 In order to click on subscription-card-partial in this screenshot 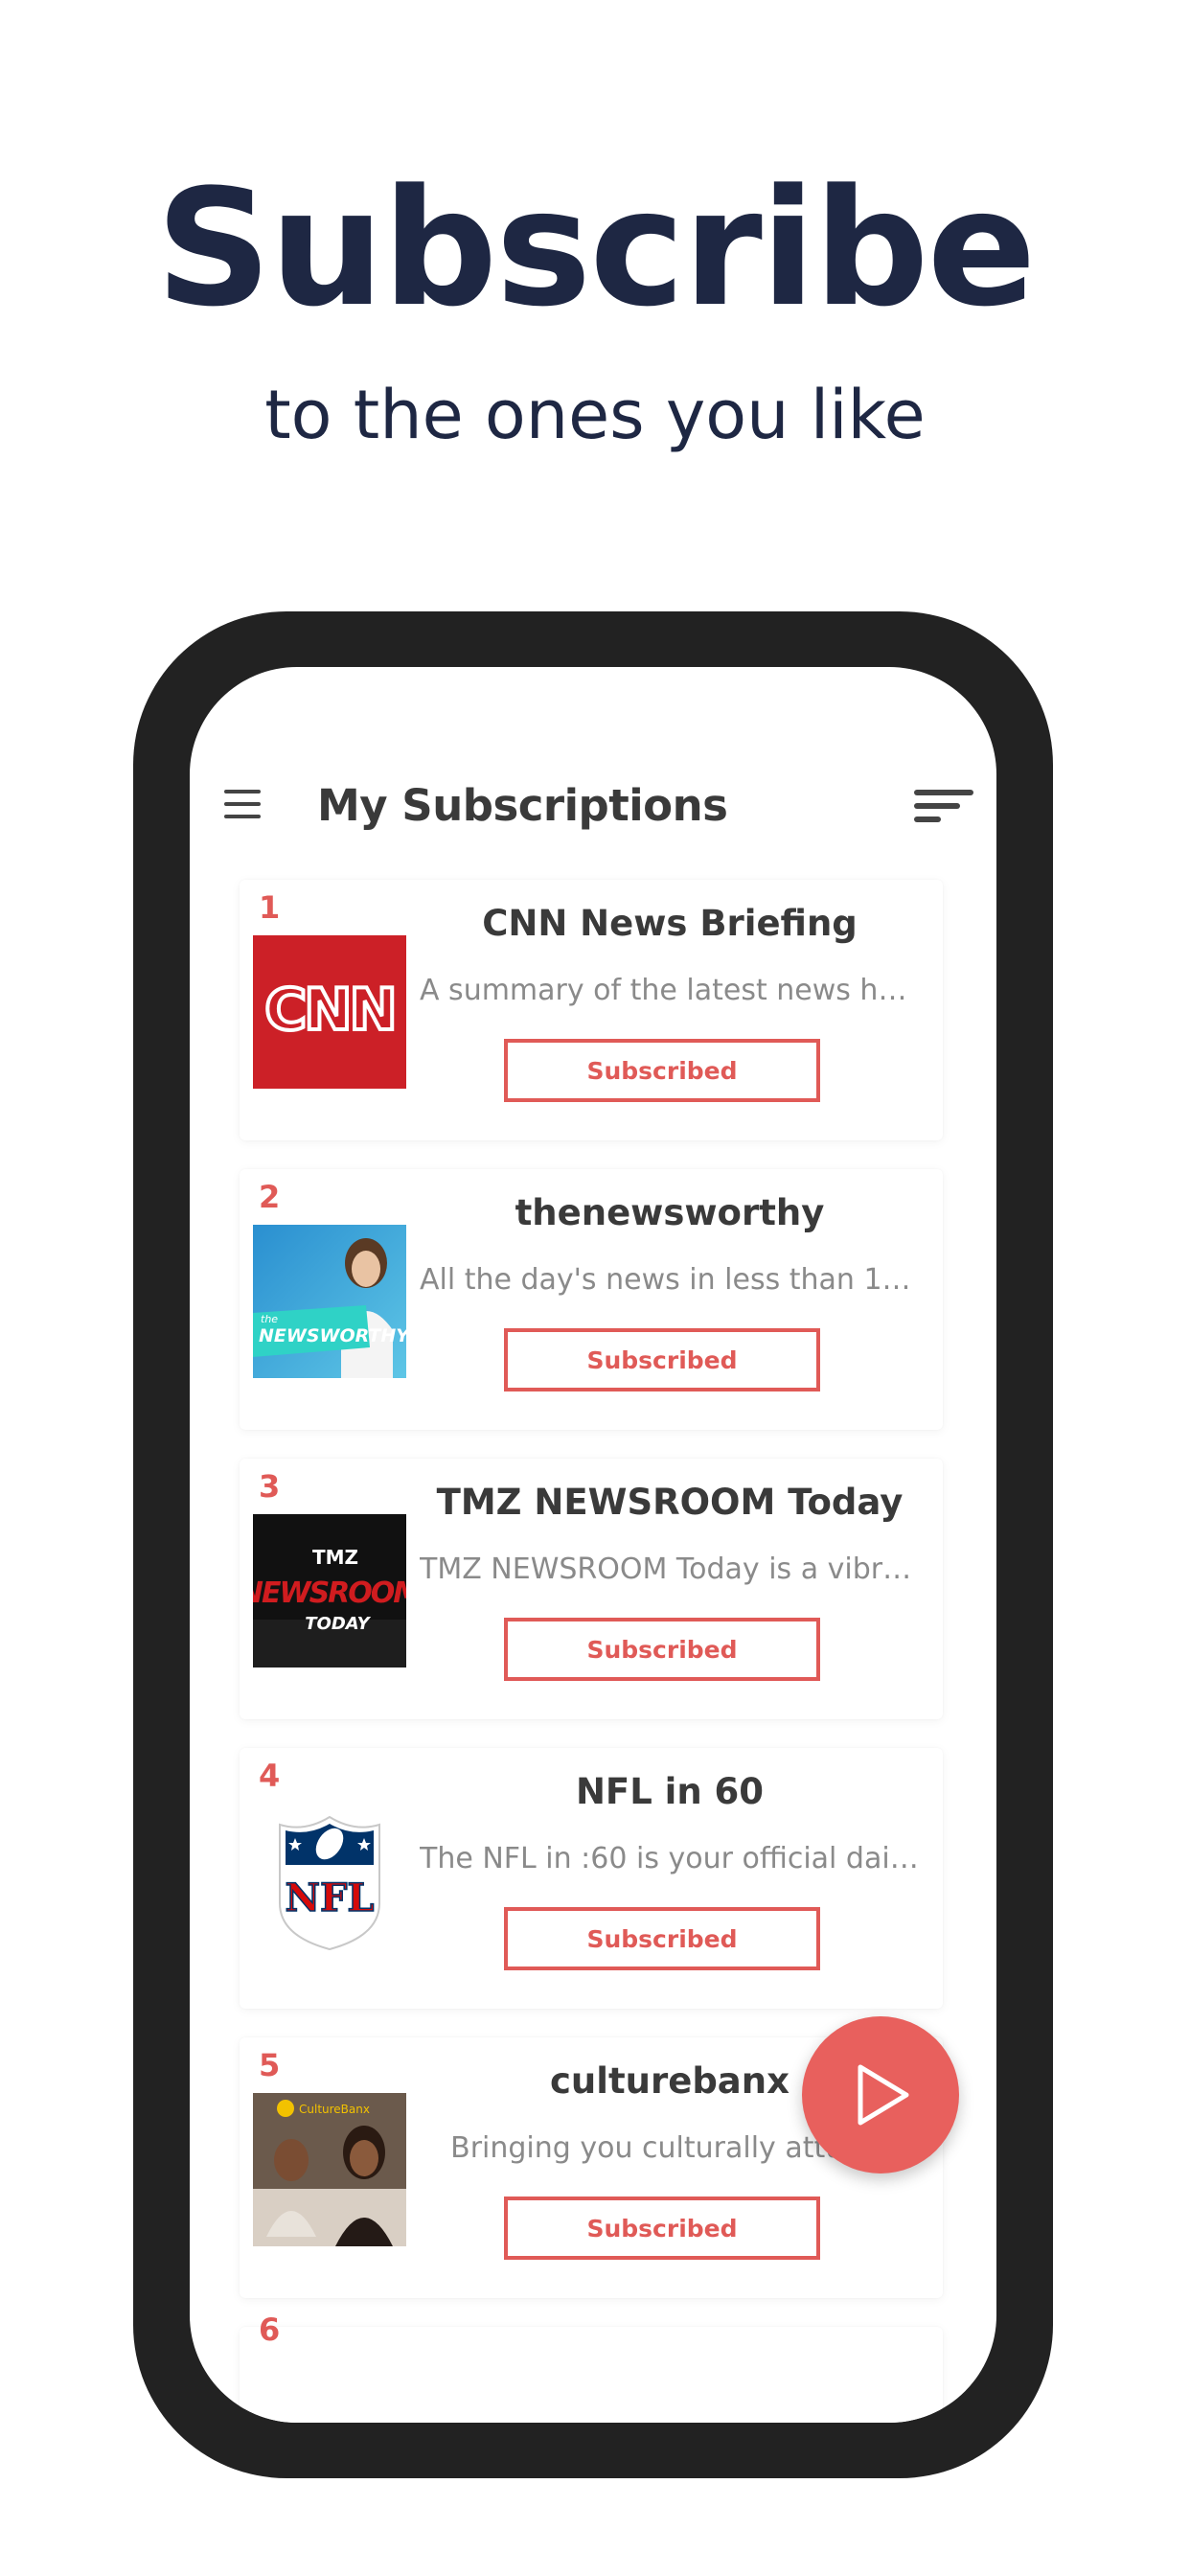, I will do `click(591, 2375)`.